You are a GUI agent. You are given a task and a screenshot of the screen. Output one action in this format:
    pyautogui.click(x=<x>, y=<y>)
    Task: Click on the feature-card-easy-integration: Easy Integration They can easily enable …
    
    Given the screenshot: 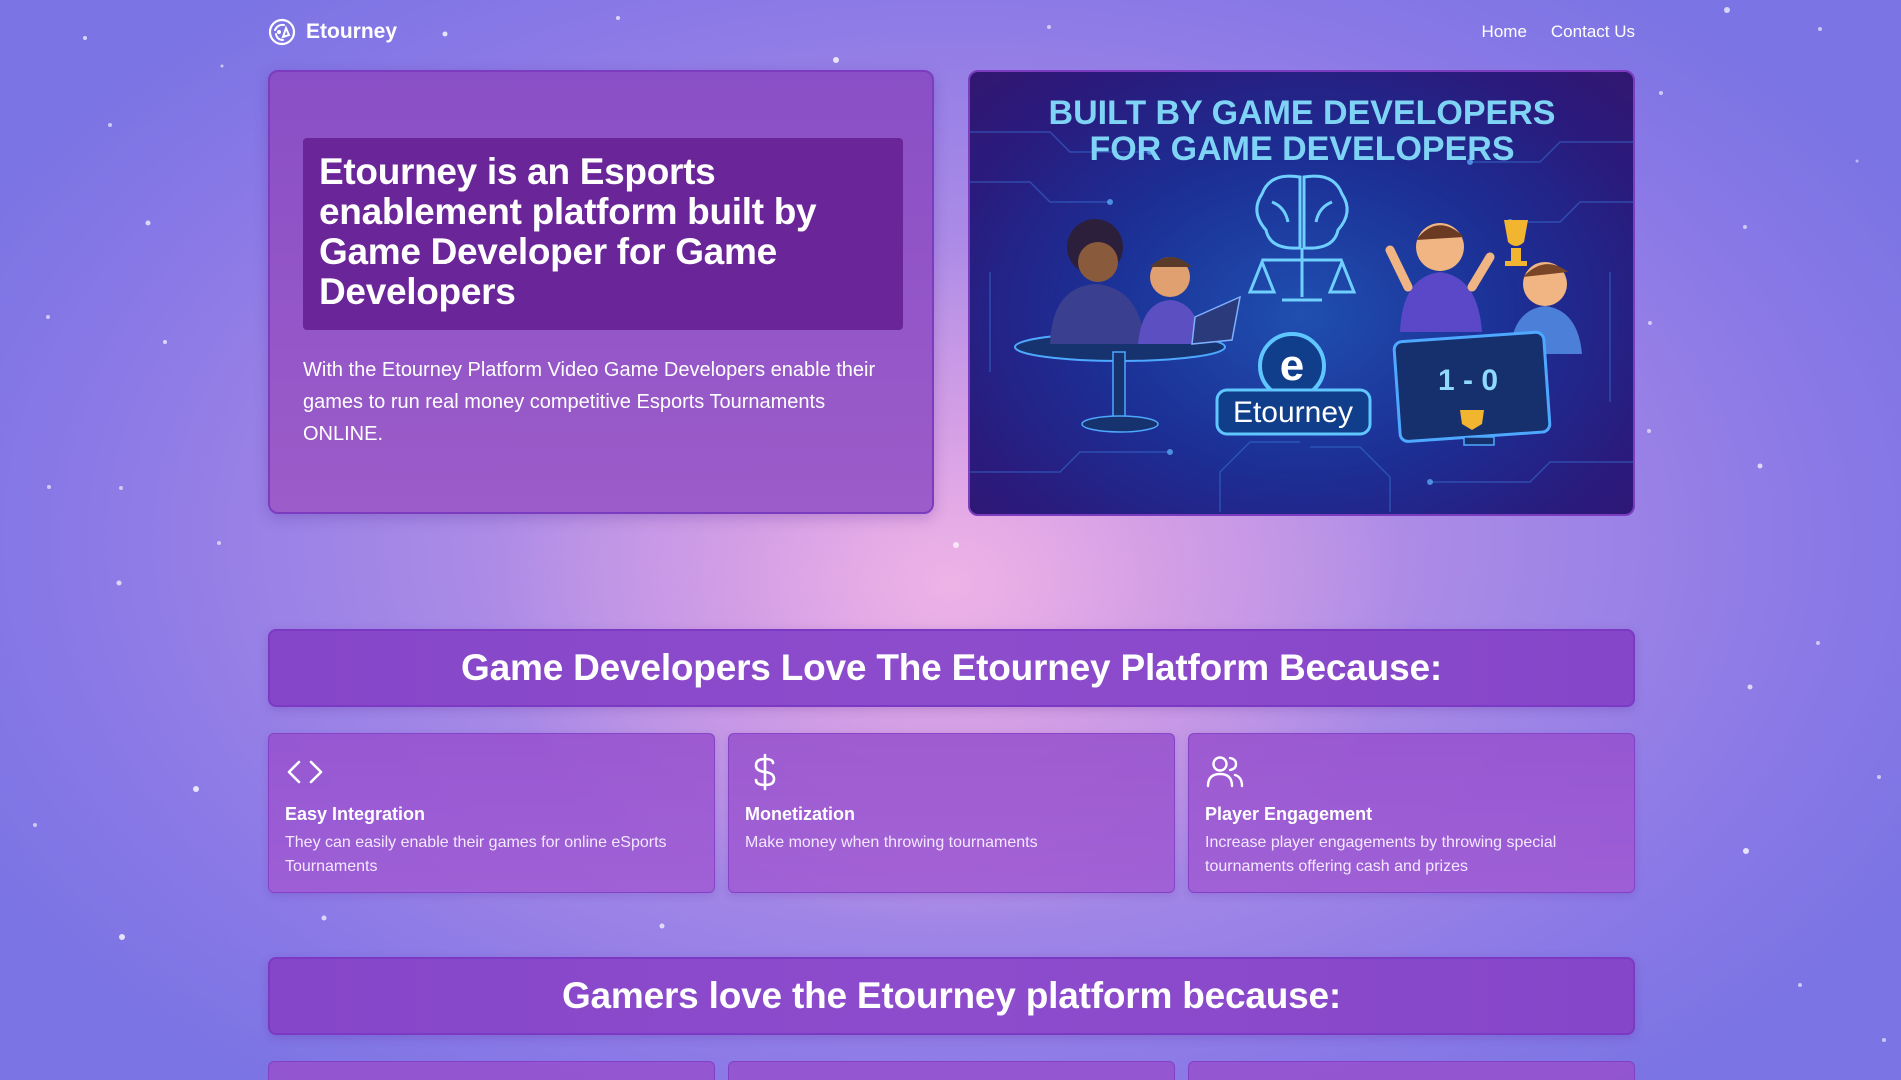 What is the action you would take?
    pyautogui.click(x=491, y=813)
    